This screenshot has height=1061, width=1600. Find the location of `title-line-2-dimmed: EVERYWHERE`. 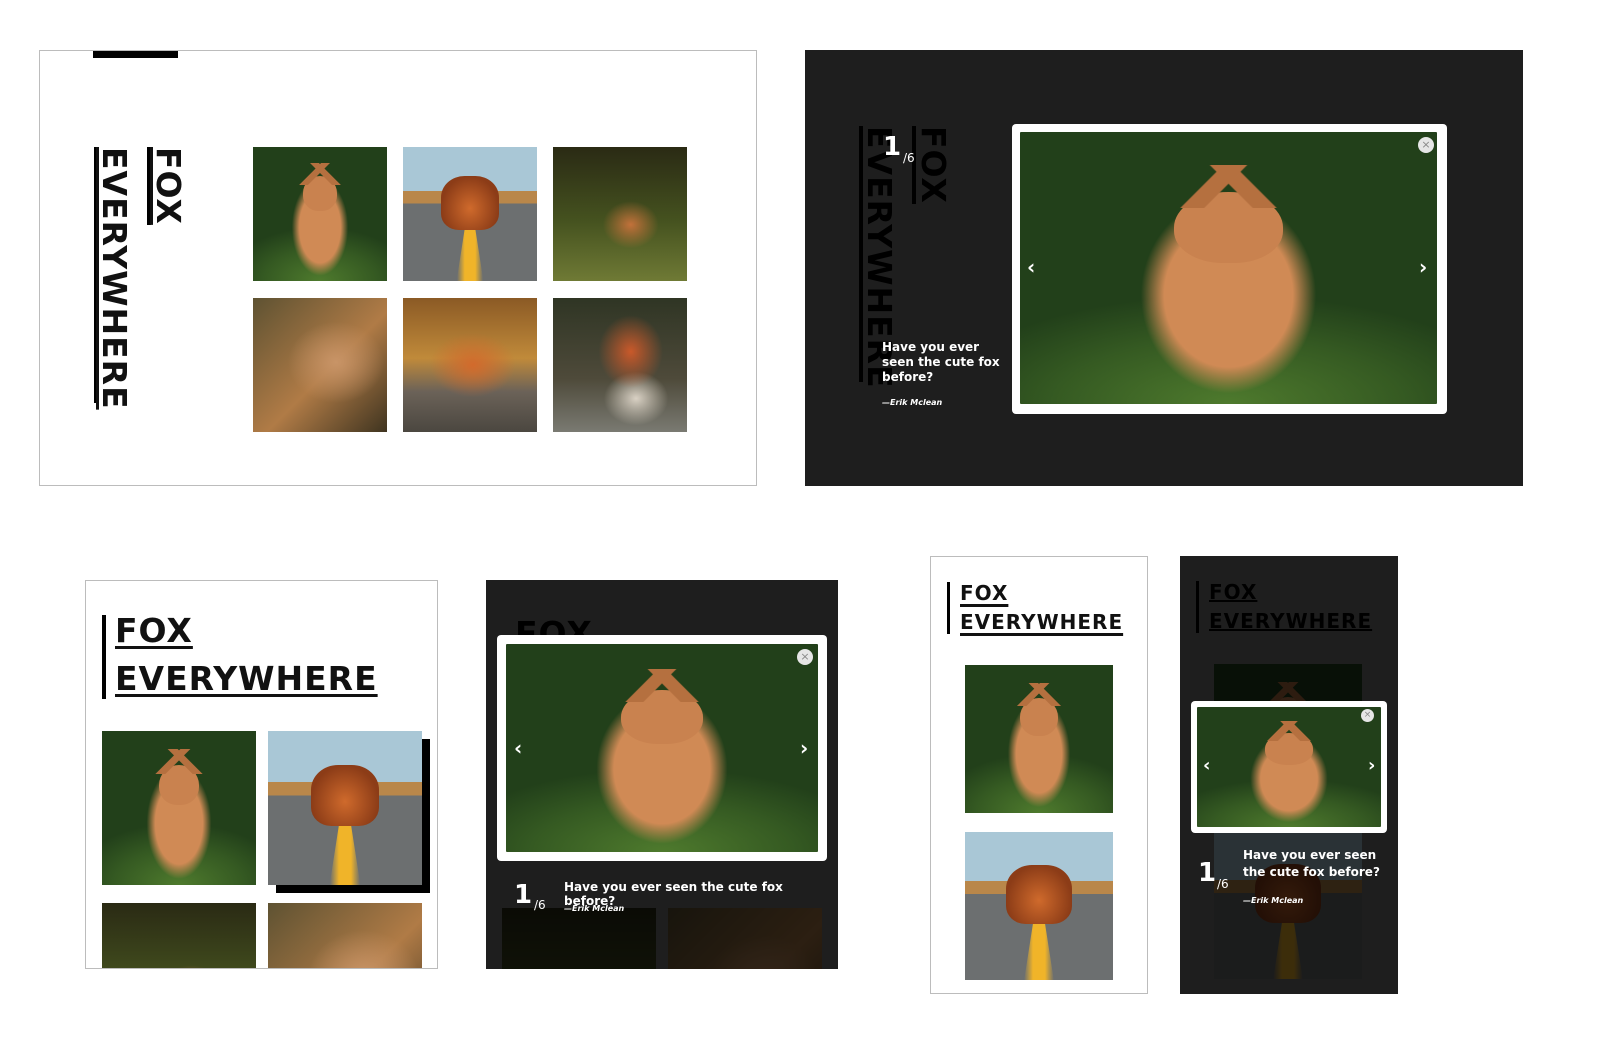

title-line-2-dimmed: EVERYWHERE is located at coordinates (1291, 621).